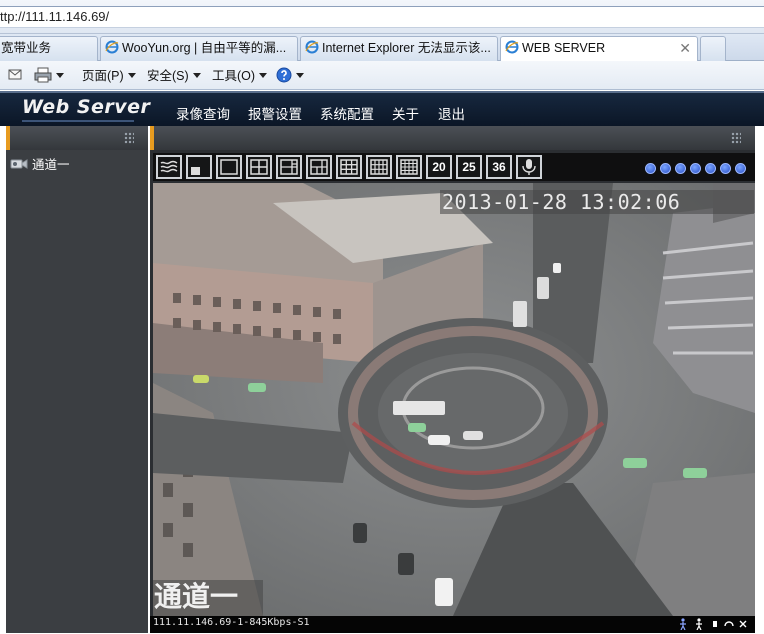 This screenshot has width=764, height=634. I want to click on mail-icon, so click(15, 76).